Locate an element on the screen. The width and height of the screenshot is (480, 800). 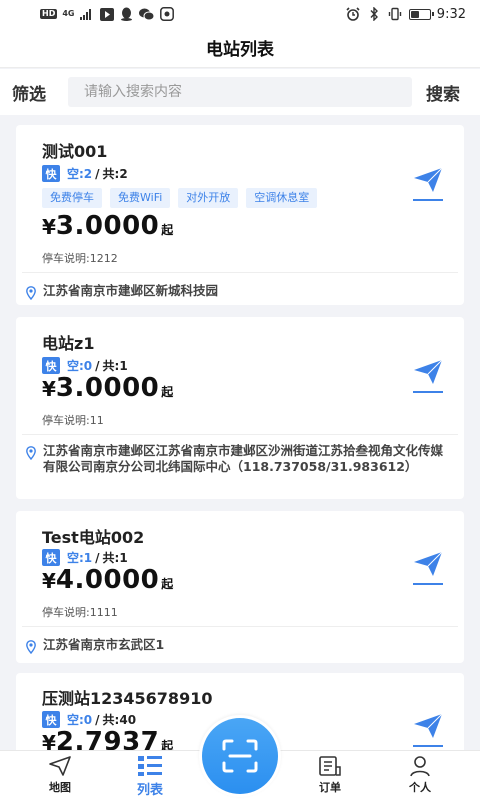
orders-icon is located at coordinates (330, 766).